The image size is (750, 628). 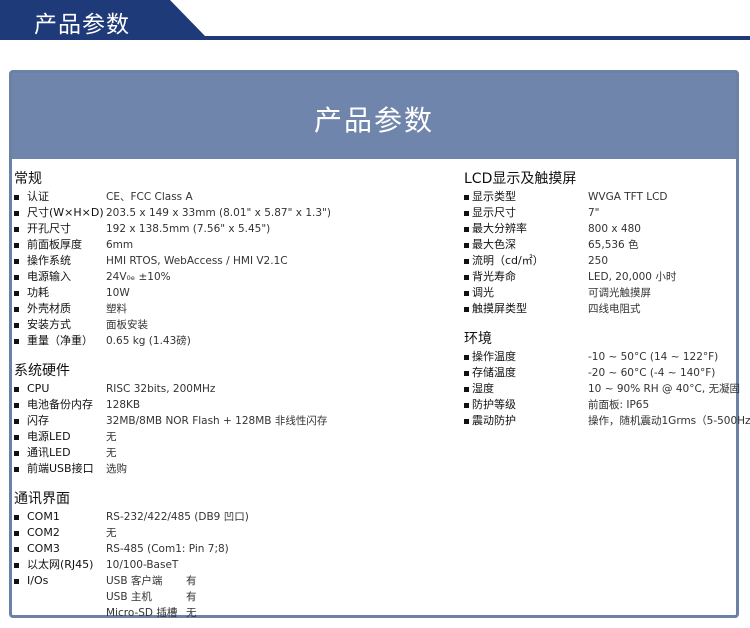 I want to click on spec-label: 背光寿命, so click(x=494, y=276).